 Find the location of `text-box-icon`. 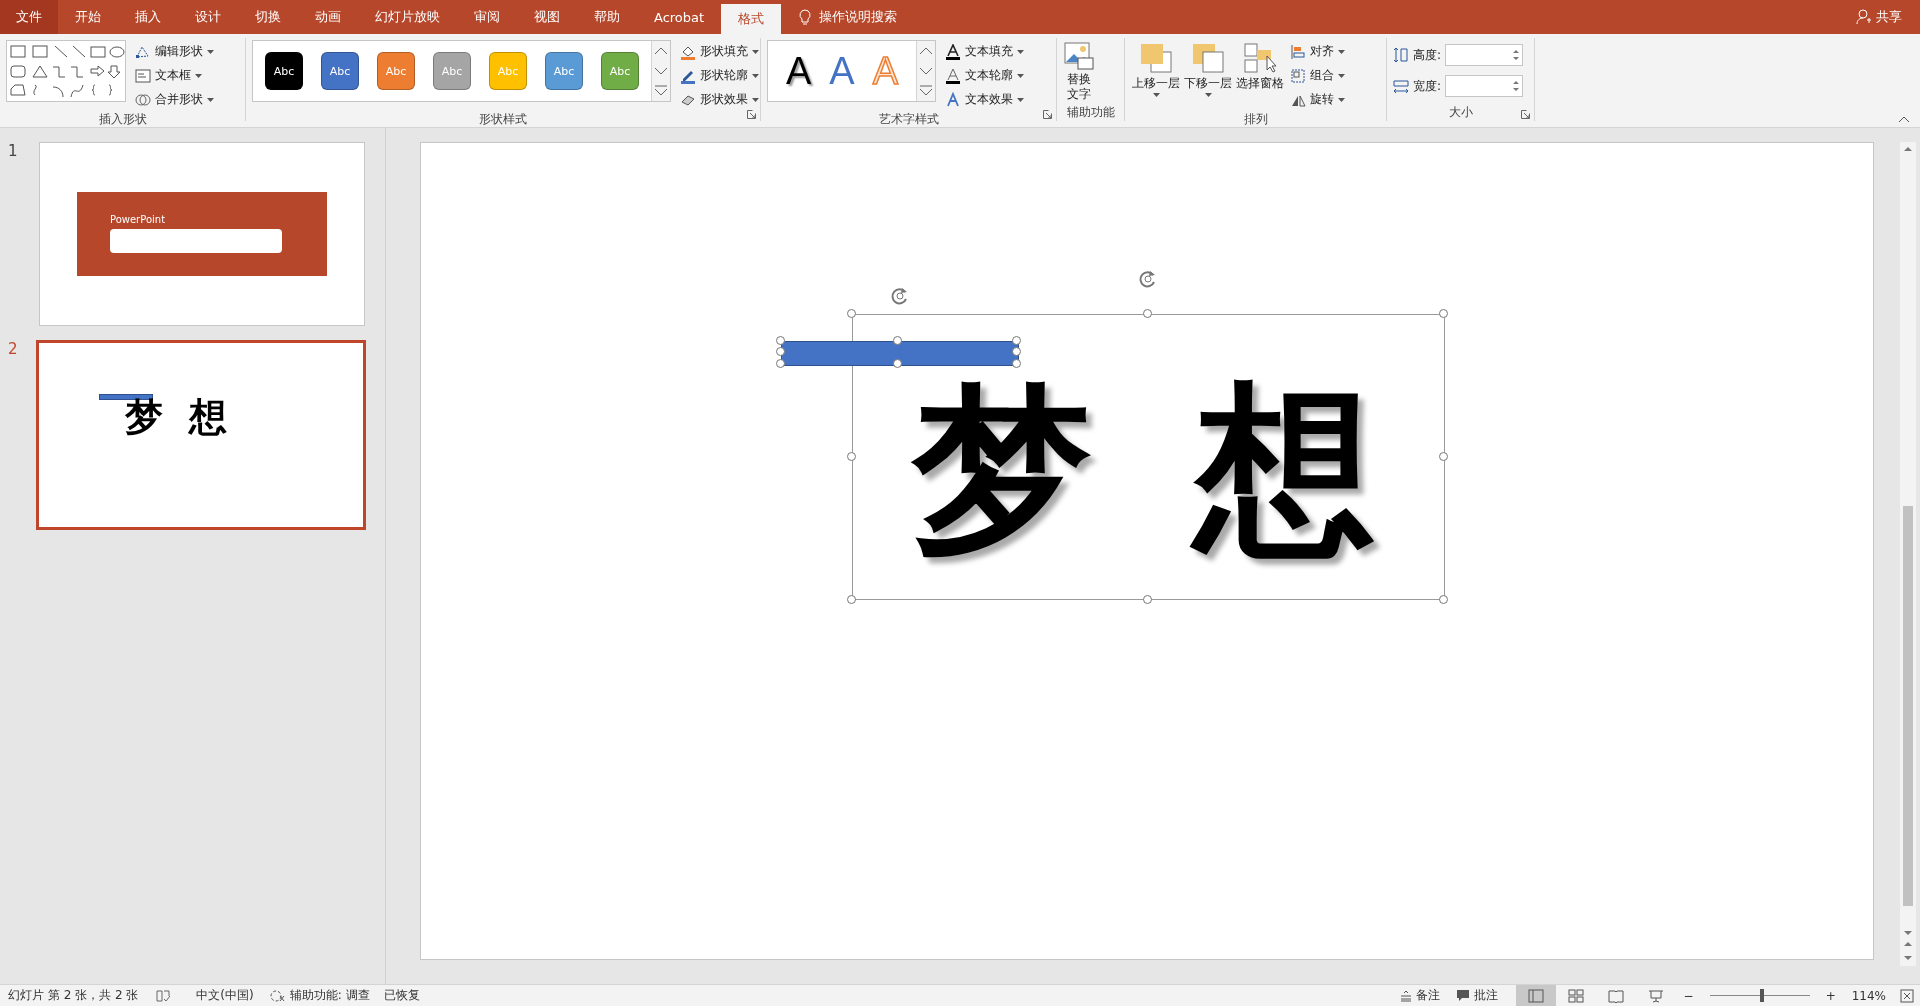

text-box-icon is located at coordinates (143, 75).